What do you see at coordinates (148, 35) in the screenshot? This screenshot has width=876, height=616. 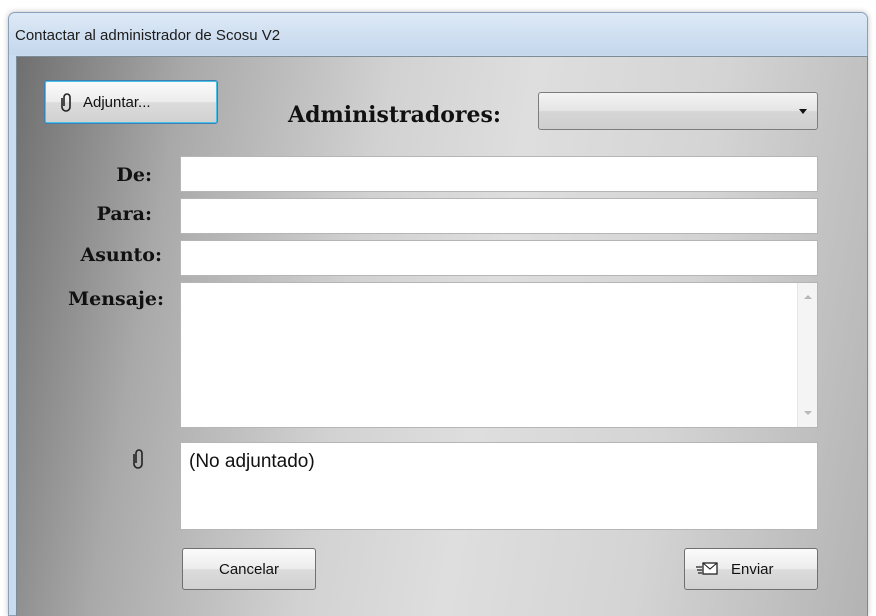 I see `window-title: Contactar al administrador de Scosu V2` at bounding box center [148, 35].